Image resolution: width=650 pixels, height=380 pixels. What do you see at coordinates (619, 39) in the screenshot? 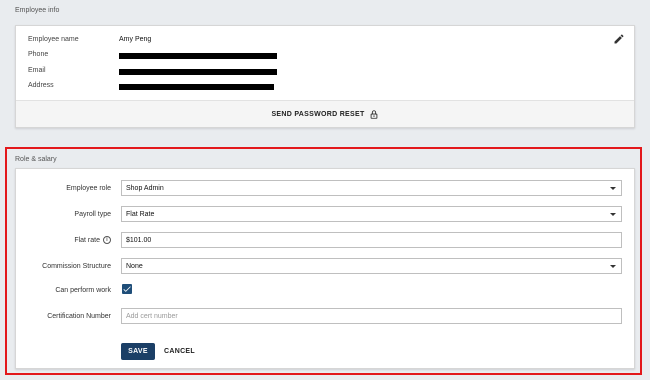
I see `pencil-icon` at bounding box center [619, 39].